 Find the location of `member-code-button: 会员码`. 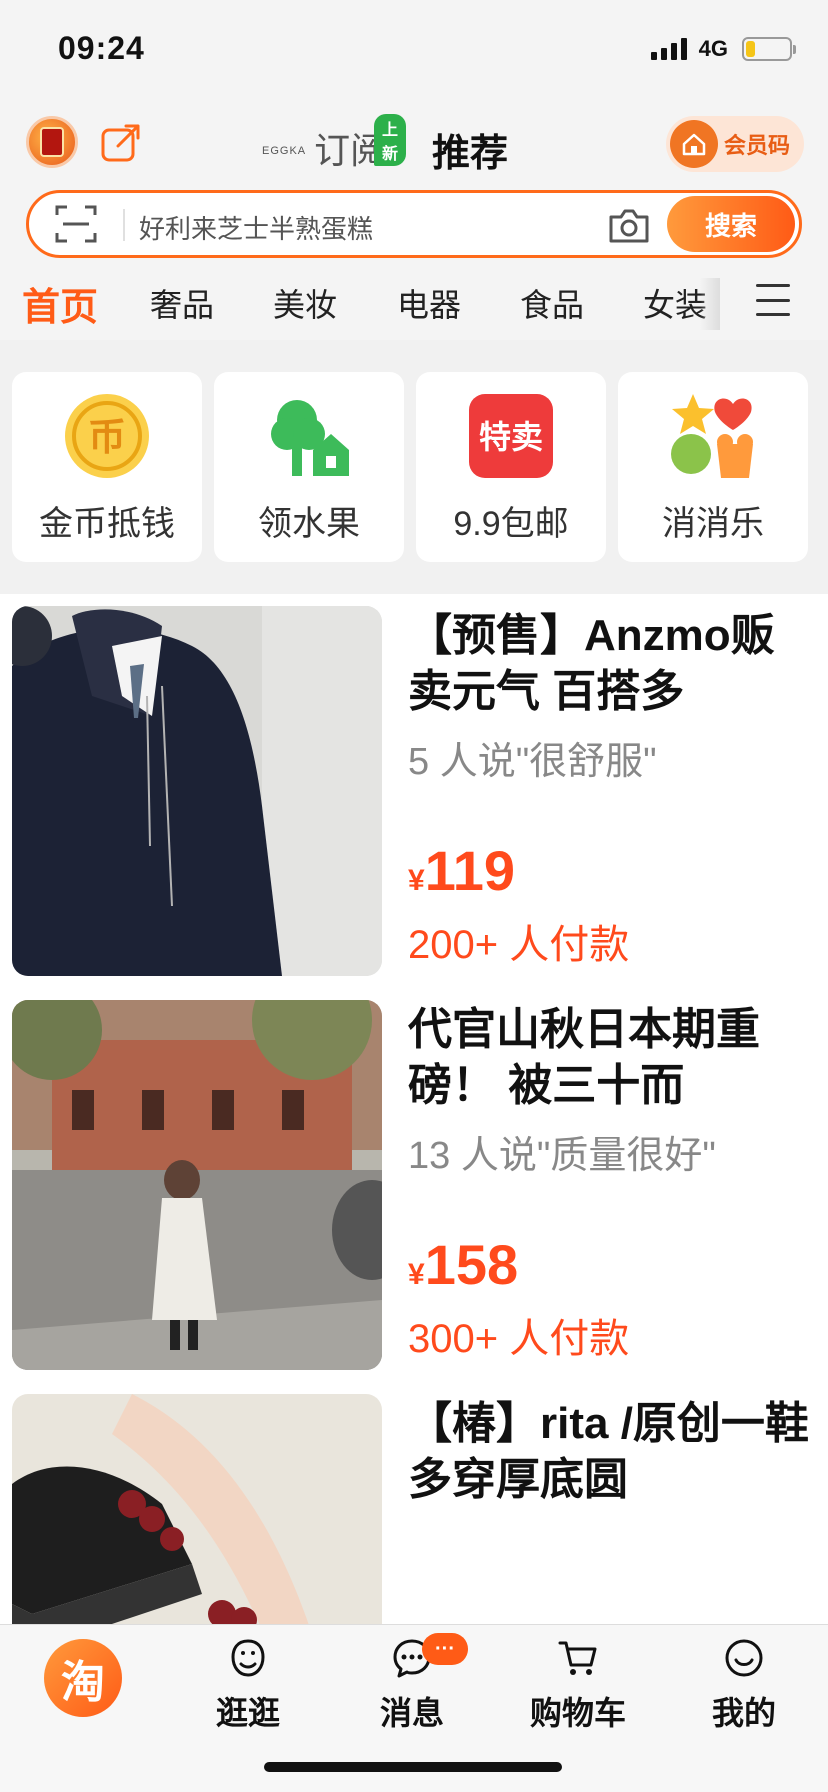

member-code-button: 会员码 is located at coordinates (735, 144).